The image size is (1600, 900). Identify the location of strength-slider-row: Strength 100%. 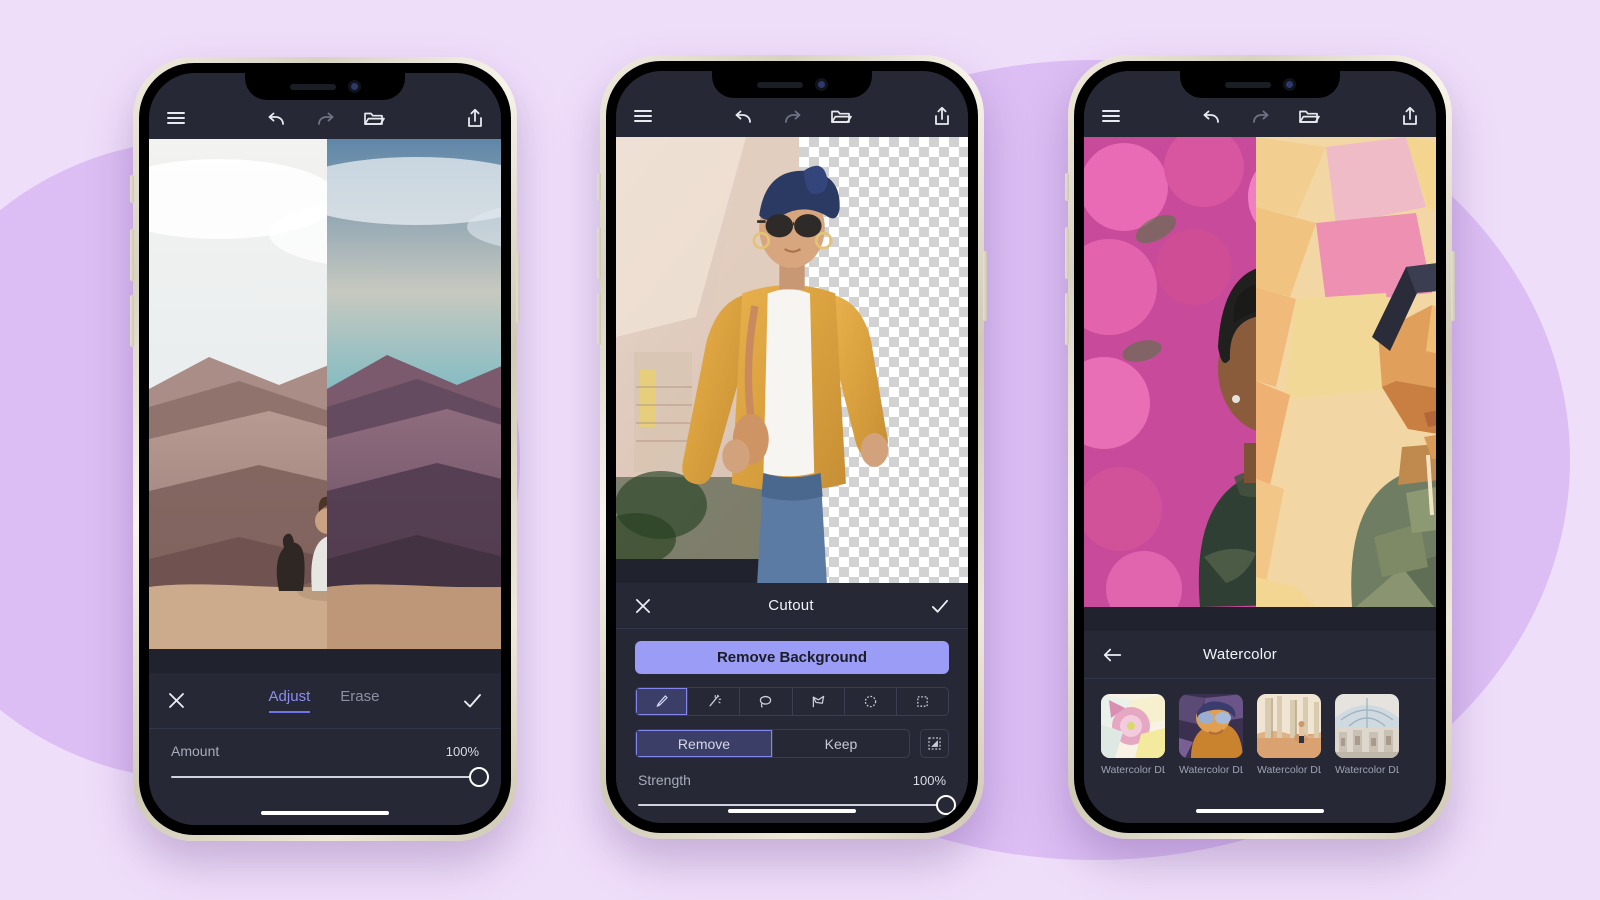
(795, 786).